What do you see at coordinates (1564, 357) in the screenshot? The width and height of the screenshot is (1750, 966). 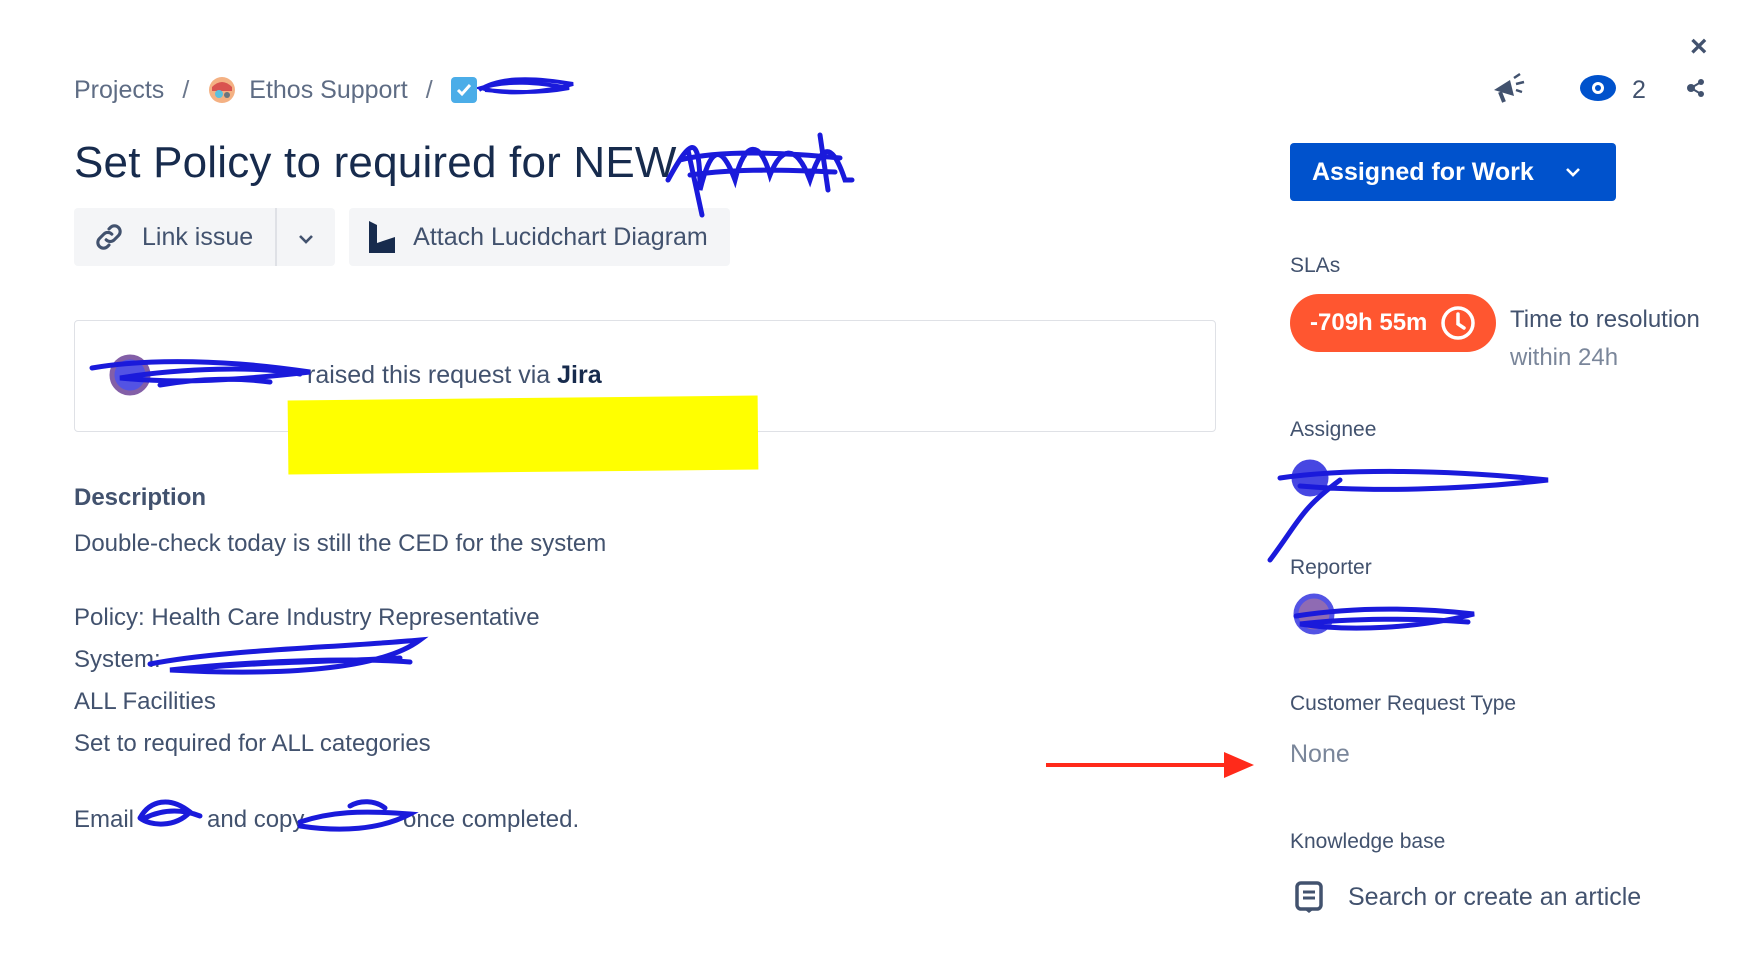 I see `sla-target: within 24h` at bounding box center [1564, 357].